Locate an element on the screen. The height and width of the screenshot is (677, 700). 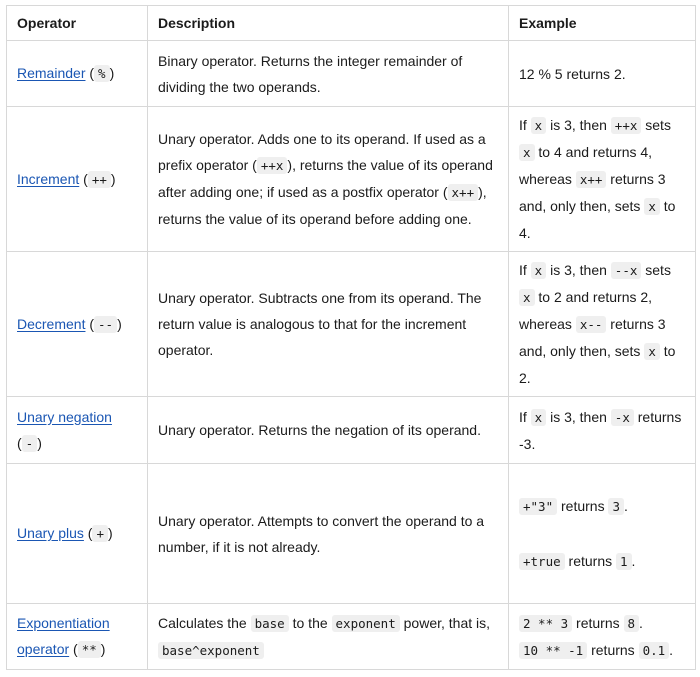
example-line: +"3" returns 3. is located at coordinates (602, 506).